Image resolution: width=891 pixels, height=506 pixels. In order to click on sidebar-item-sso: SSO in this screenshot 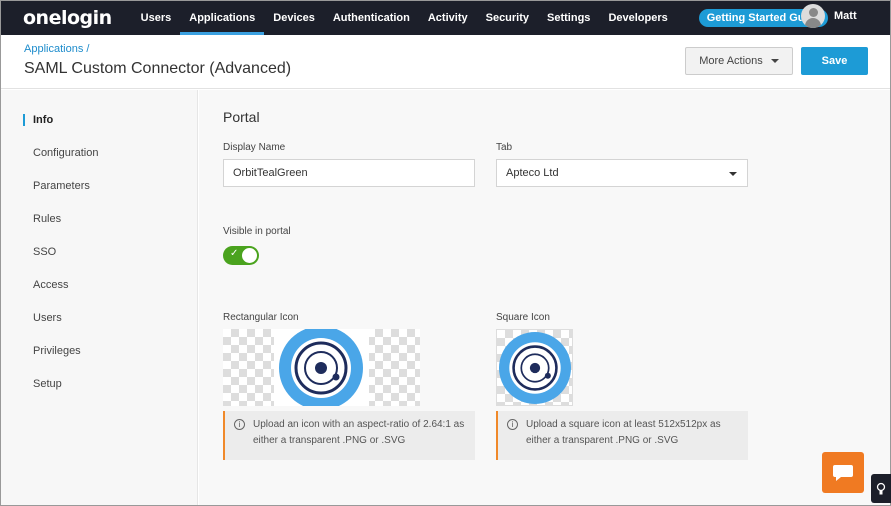, I will do `click(44, 252)`.